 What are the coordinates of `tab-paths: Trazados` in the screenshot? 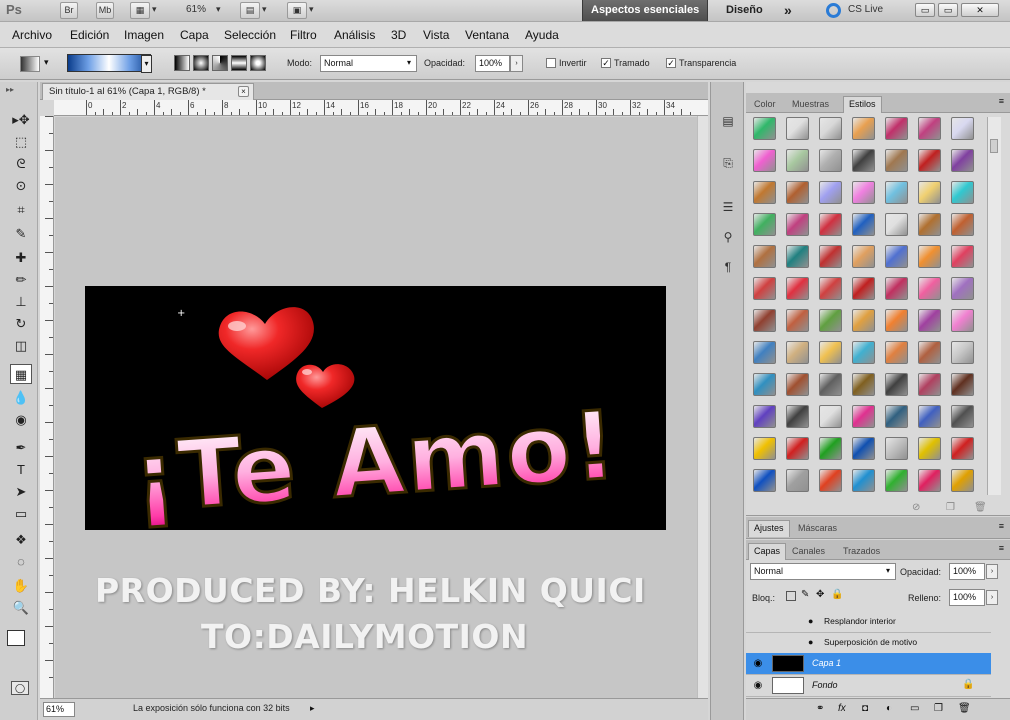 It's located at (861, 551).